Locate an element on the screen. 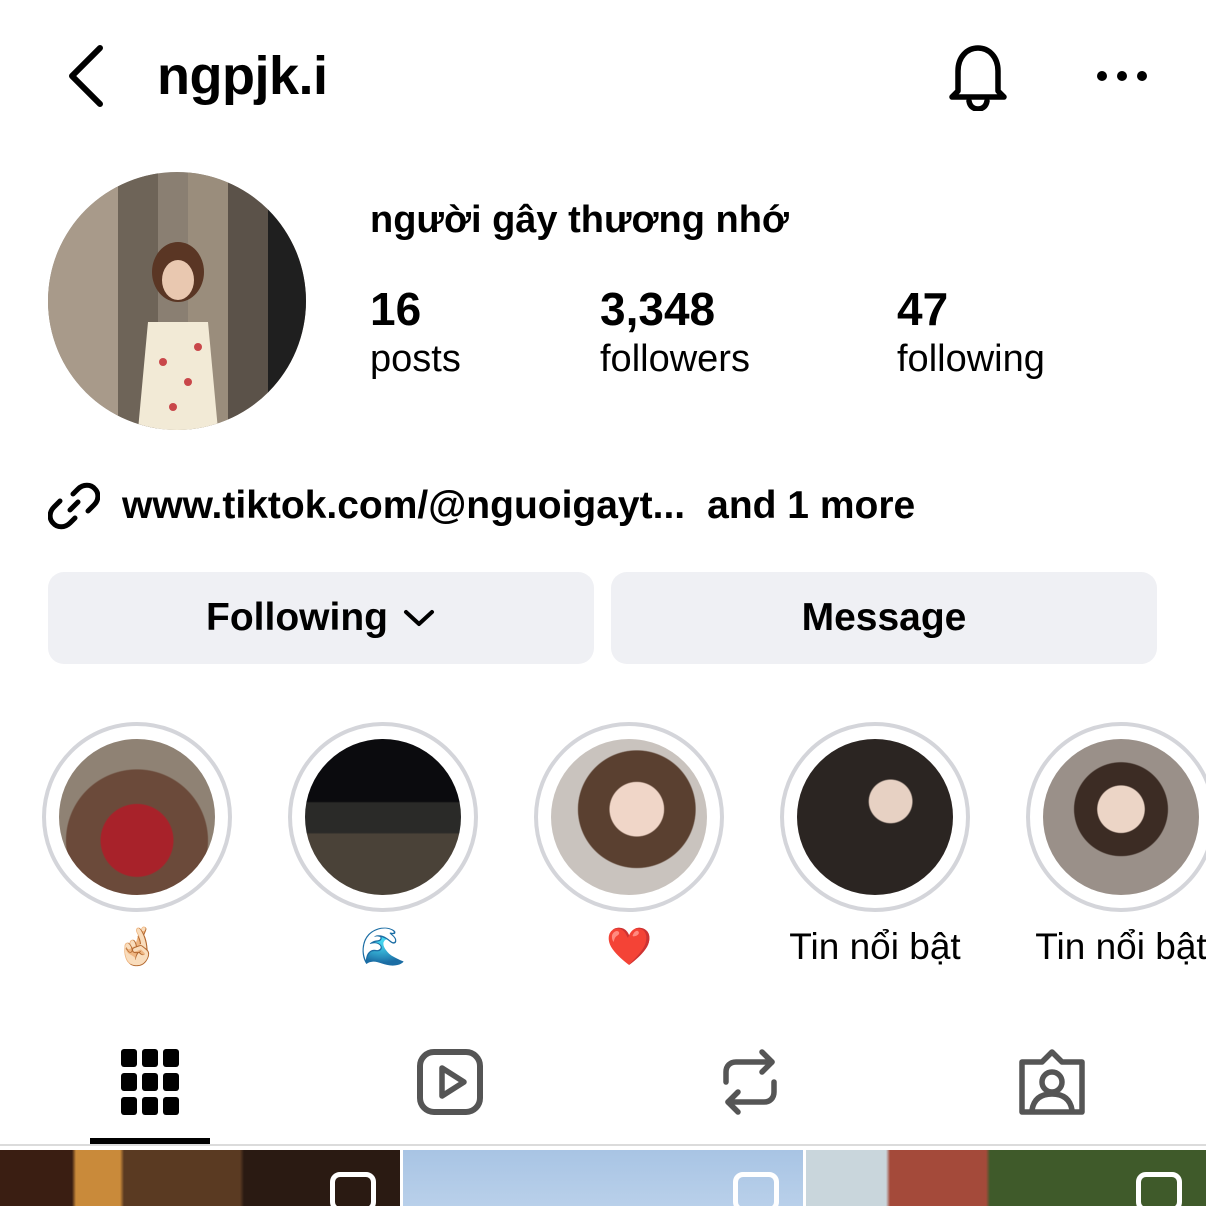 This screenshot has height=1206, width=1206. active-tab-indicator is located at coordinates (150, 1141).